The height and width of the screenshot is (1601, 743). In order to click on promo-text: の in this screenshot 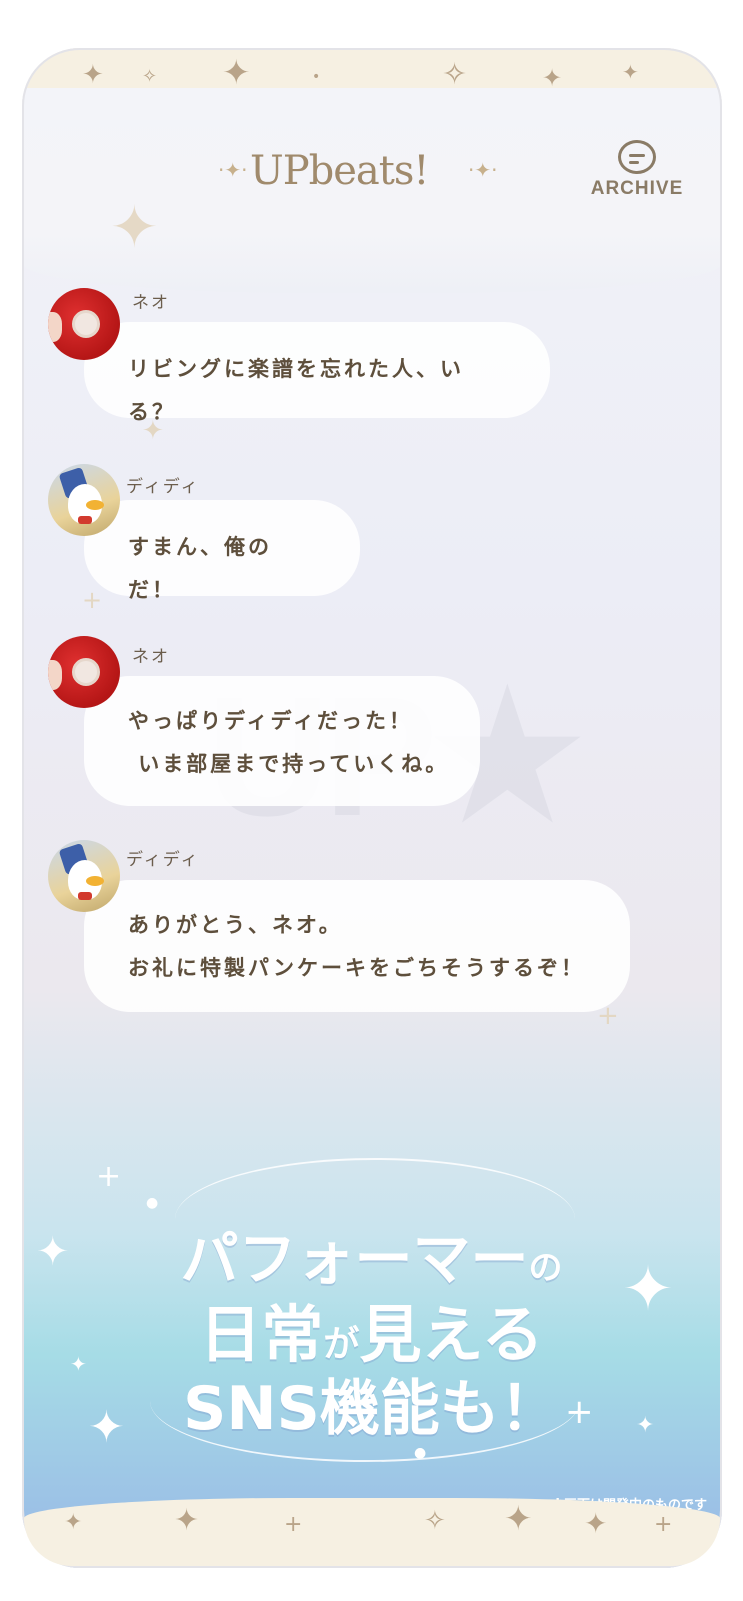, I will do `click(545, 1268)`.